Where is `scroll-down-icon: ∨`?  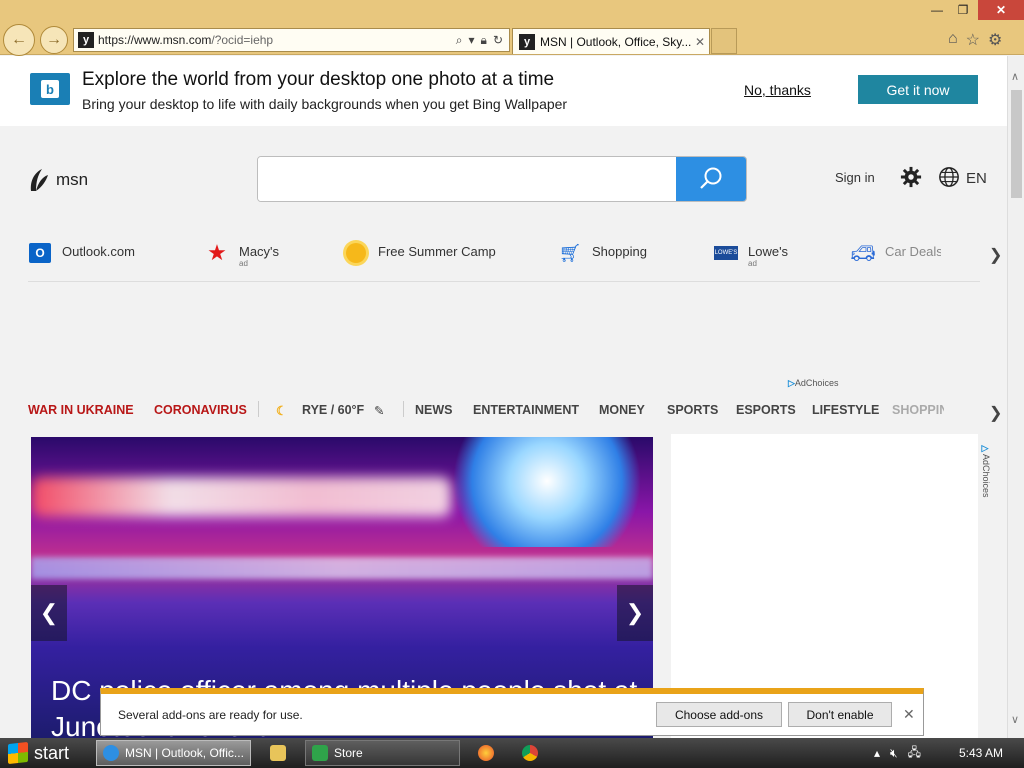
scroll-down-icon: ∨ is located at coordinates (1015, 719).